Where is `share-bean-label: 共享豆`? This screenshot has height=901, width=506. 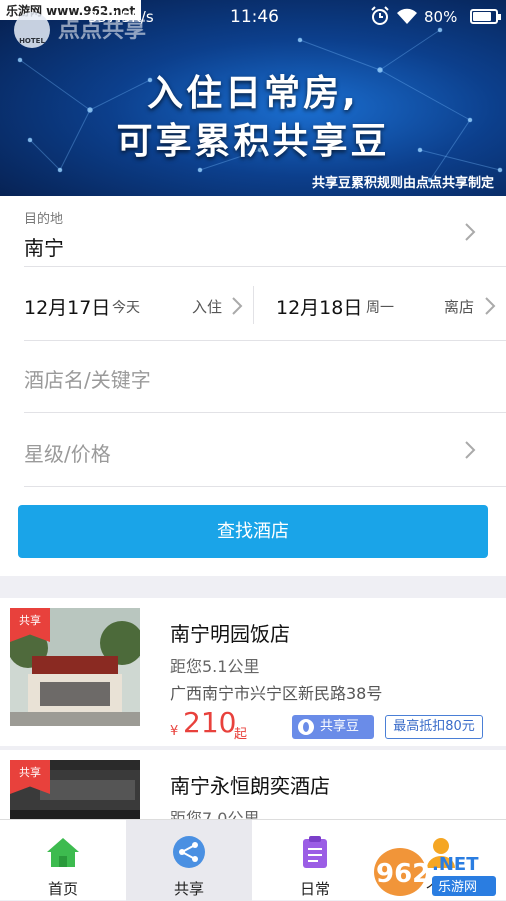 share-bean-label: 共享豆 is located at coordinates (340, 726).